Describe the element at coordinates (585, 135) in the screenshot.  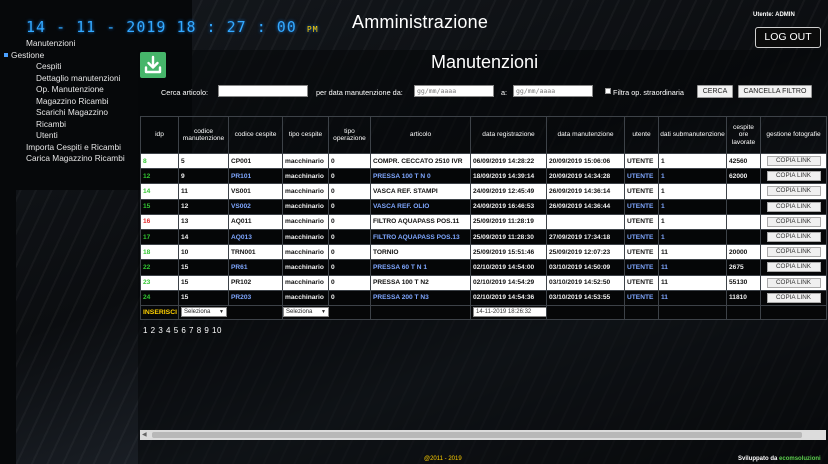
I see `col-header: data manutenzione` at that location.